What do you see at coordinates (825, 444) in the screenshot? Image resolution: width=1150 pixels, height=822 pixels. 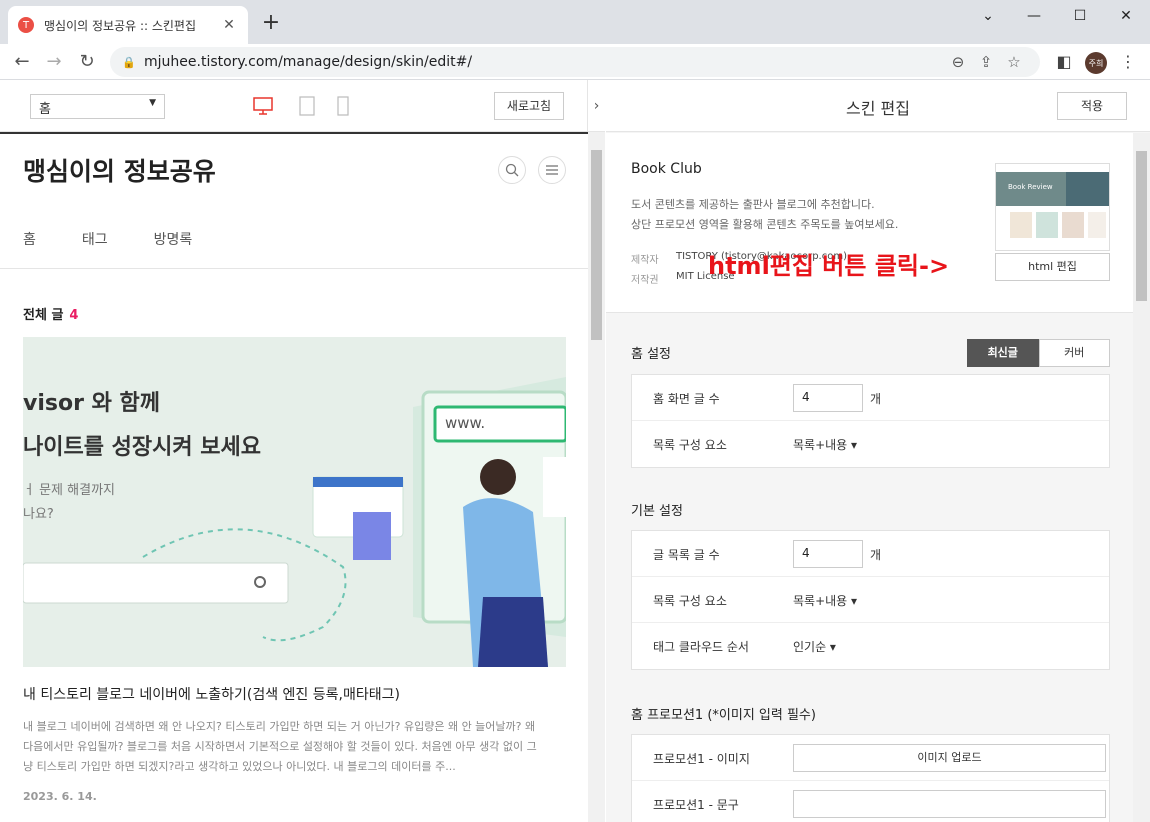 I see `home-list-elements-select: 목록+내용 ▾` at bounding box center [825, 444].